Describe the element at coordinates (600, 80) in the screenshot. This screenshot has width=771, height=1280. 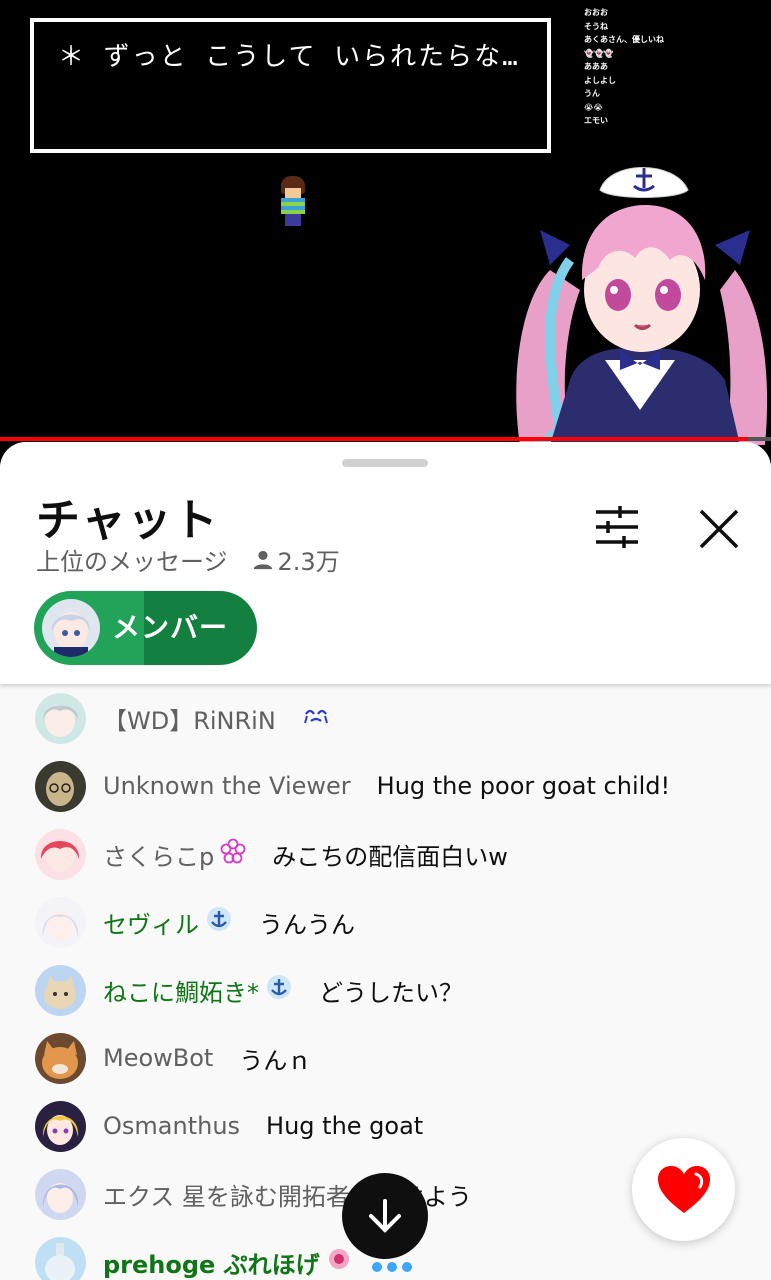
I see `overlay-chat-line: よしよし` at that location.